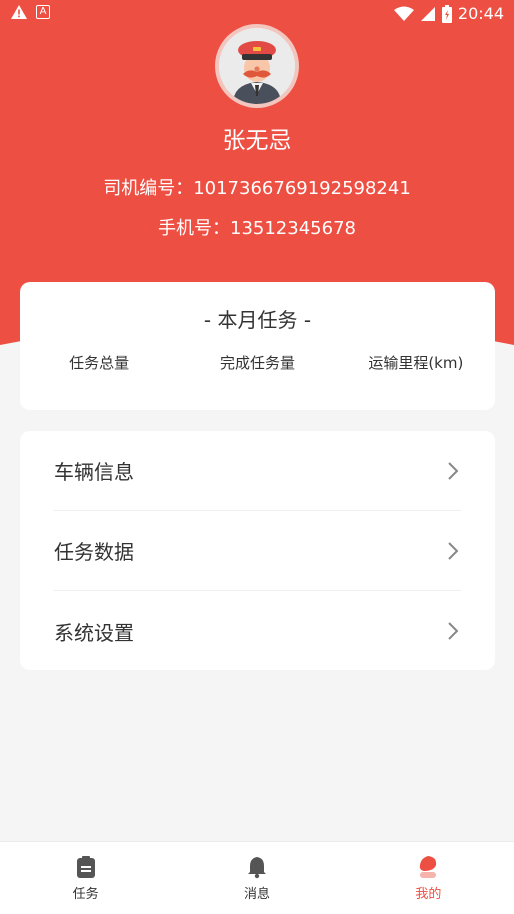  What do you see at coordinates (257, 228) in the screenshot?
I see `driver-phone: 手机号：13512345678` at bounding box center [257, 228].